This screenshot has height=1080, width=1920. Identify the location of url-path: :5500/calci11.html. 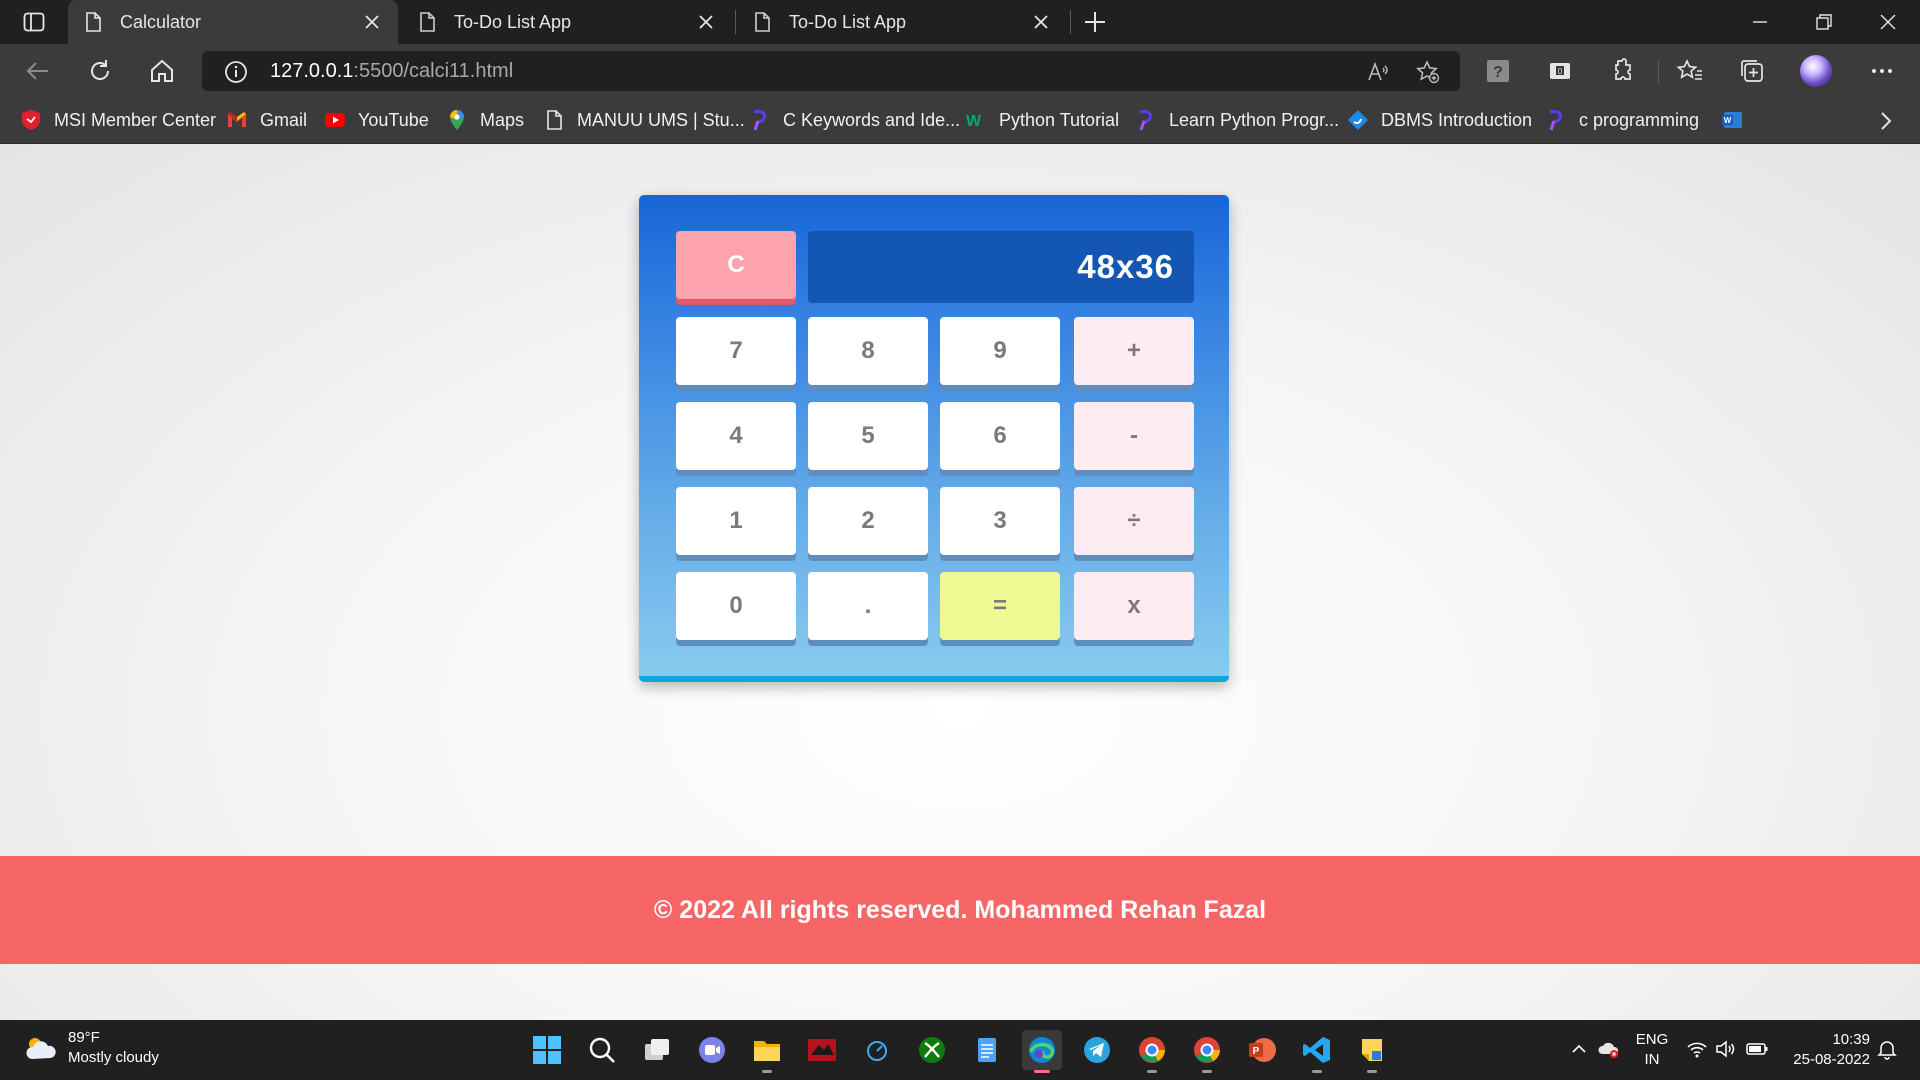
(433, 71).